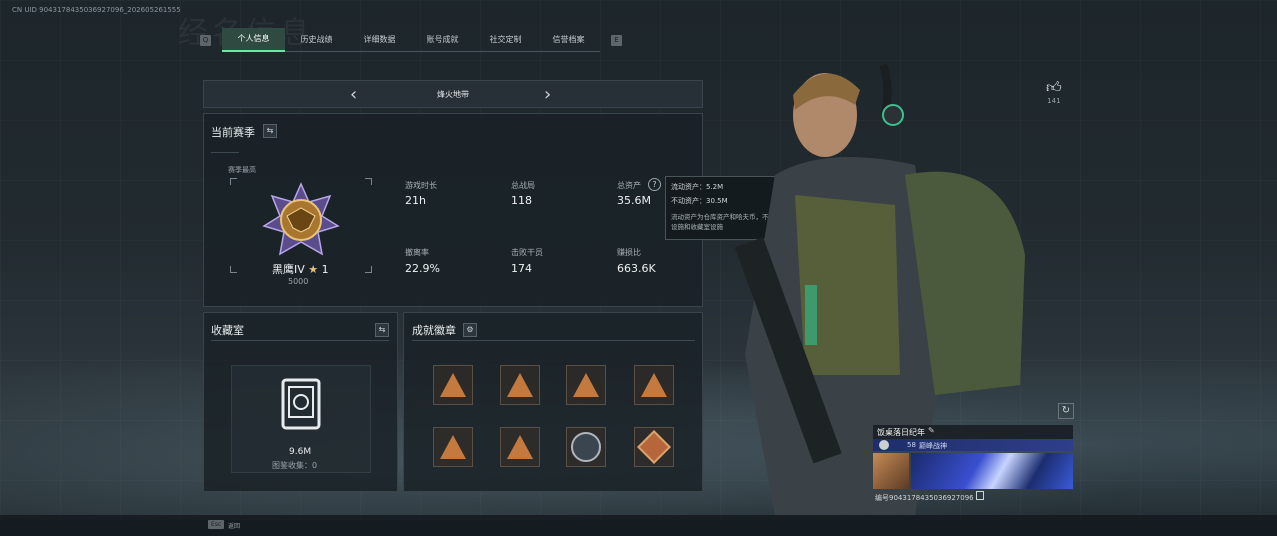 The width and height of the screenshot is (1277, 536). Describe the element at coordinates (301, 219) in the screenshot. I see `rank-emblem-icon` at that location.